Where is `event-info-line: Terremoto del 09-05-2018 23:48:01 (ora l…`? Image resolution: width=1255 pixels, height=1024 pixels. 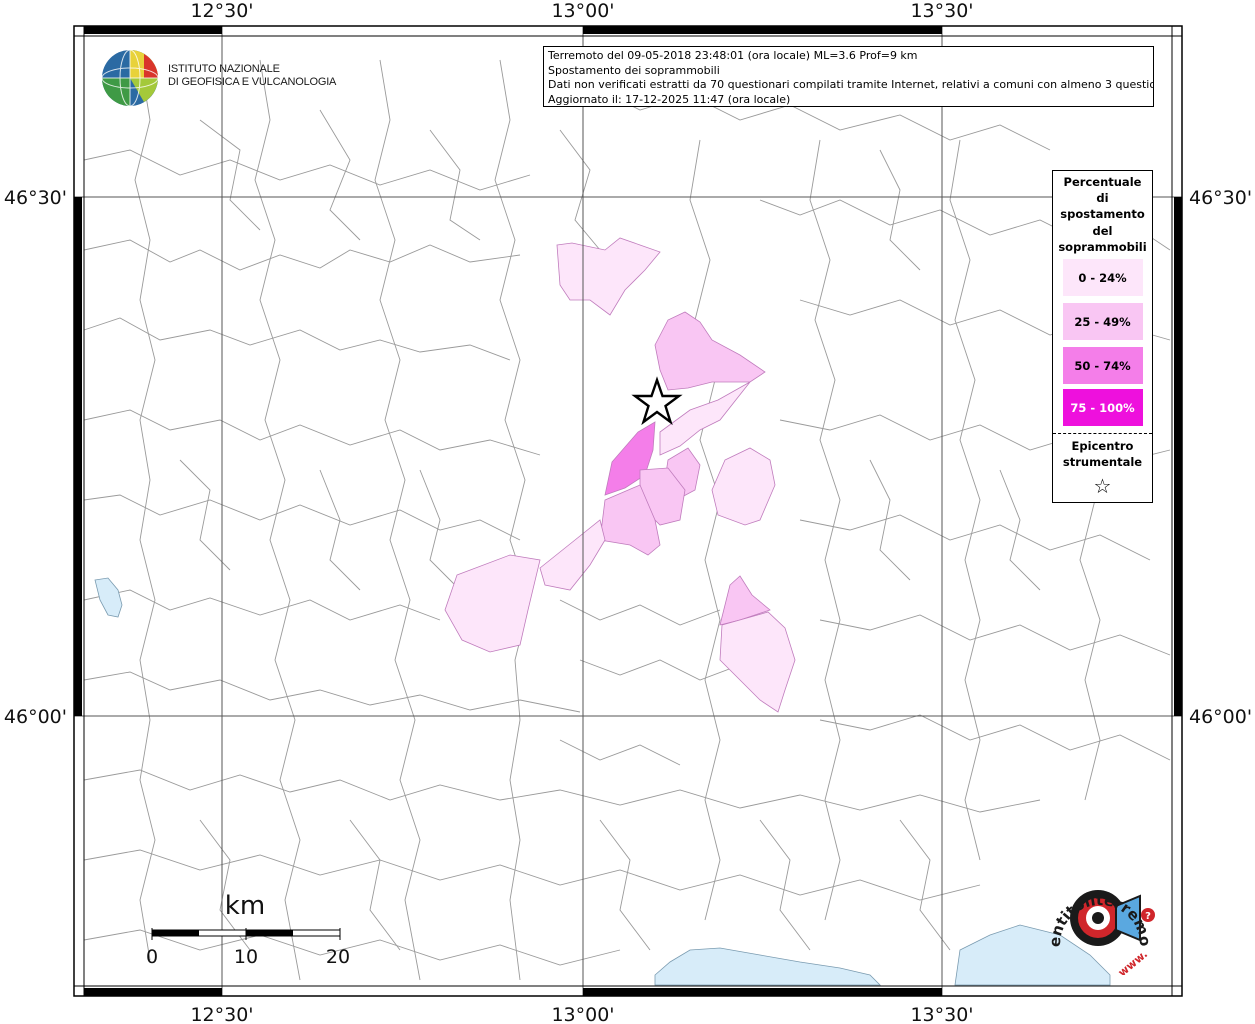 event-info-line: Terremoto del 09-05-2018 23:48:01 (ora l… is located at coordinates (733, 55).